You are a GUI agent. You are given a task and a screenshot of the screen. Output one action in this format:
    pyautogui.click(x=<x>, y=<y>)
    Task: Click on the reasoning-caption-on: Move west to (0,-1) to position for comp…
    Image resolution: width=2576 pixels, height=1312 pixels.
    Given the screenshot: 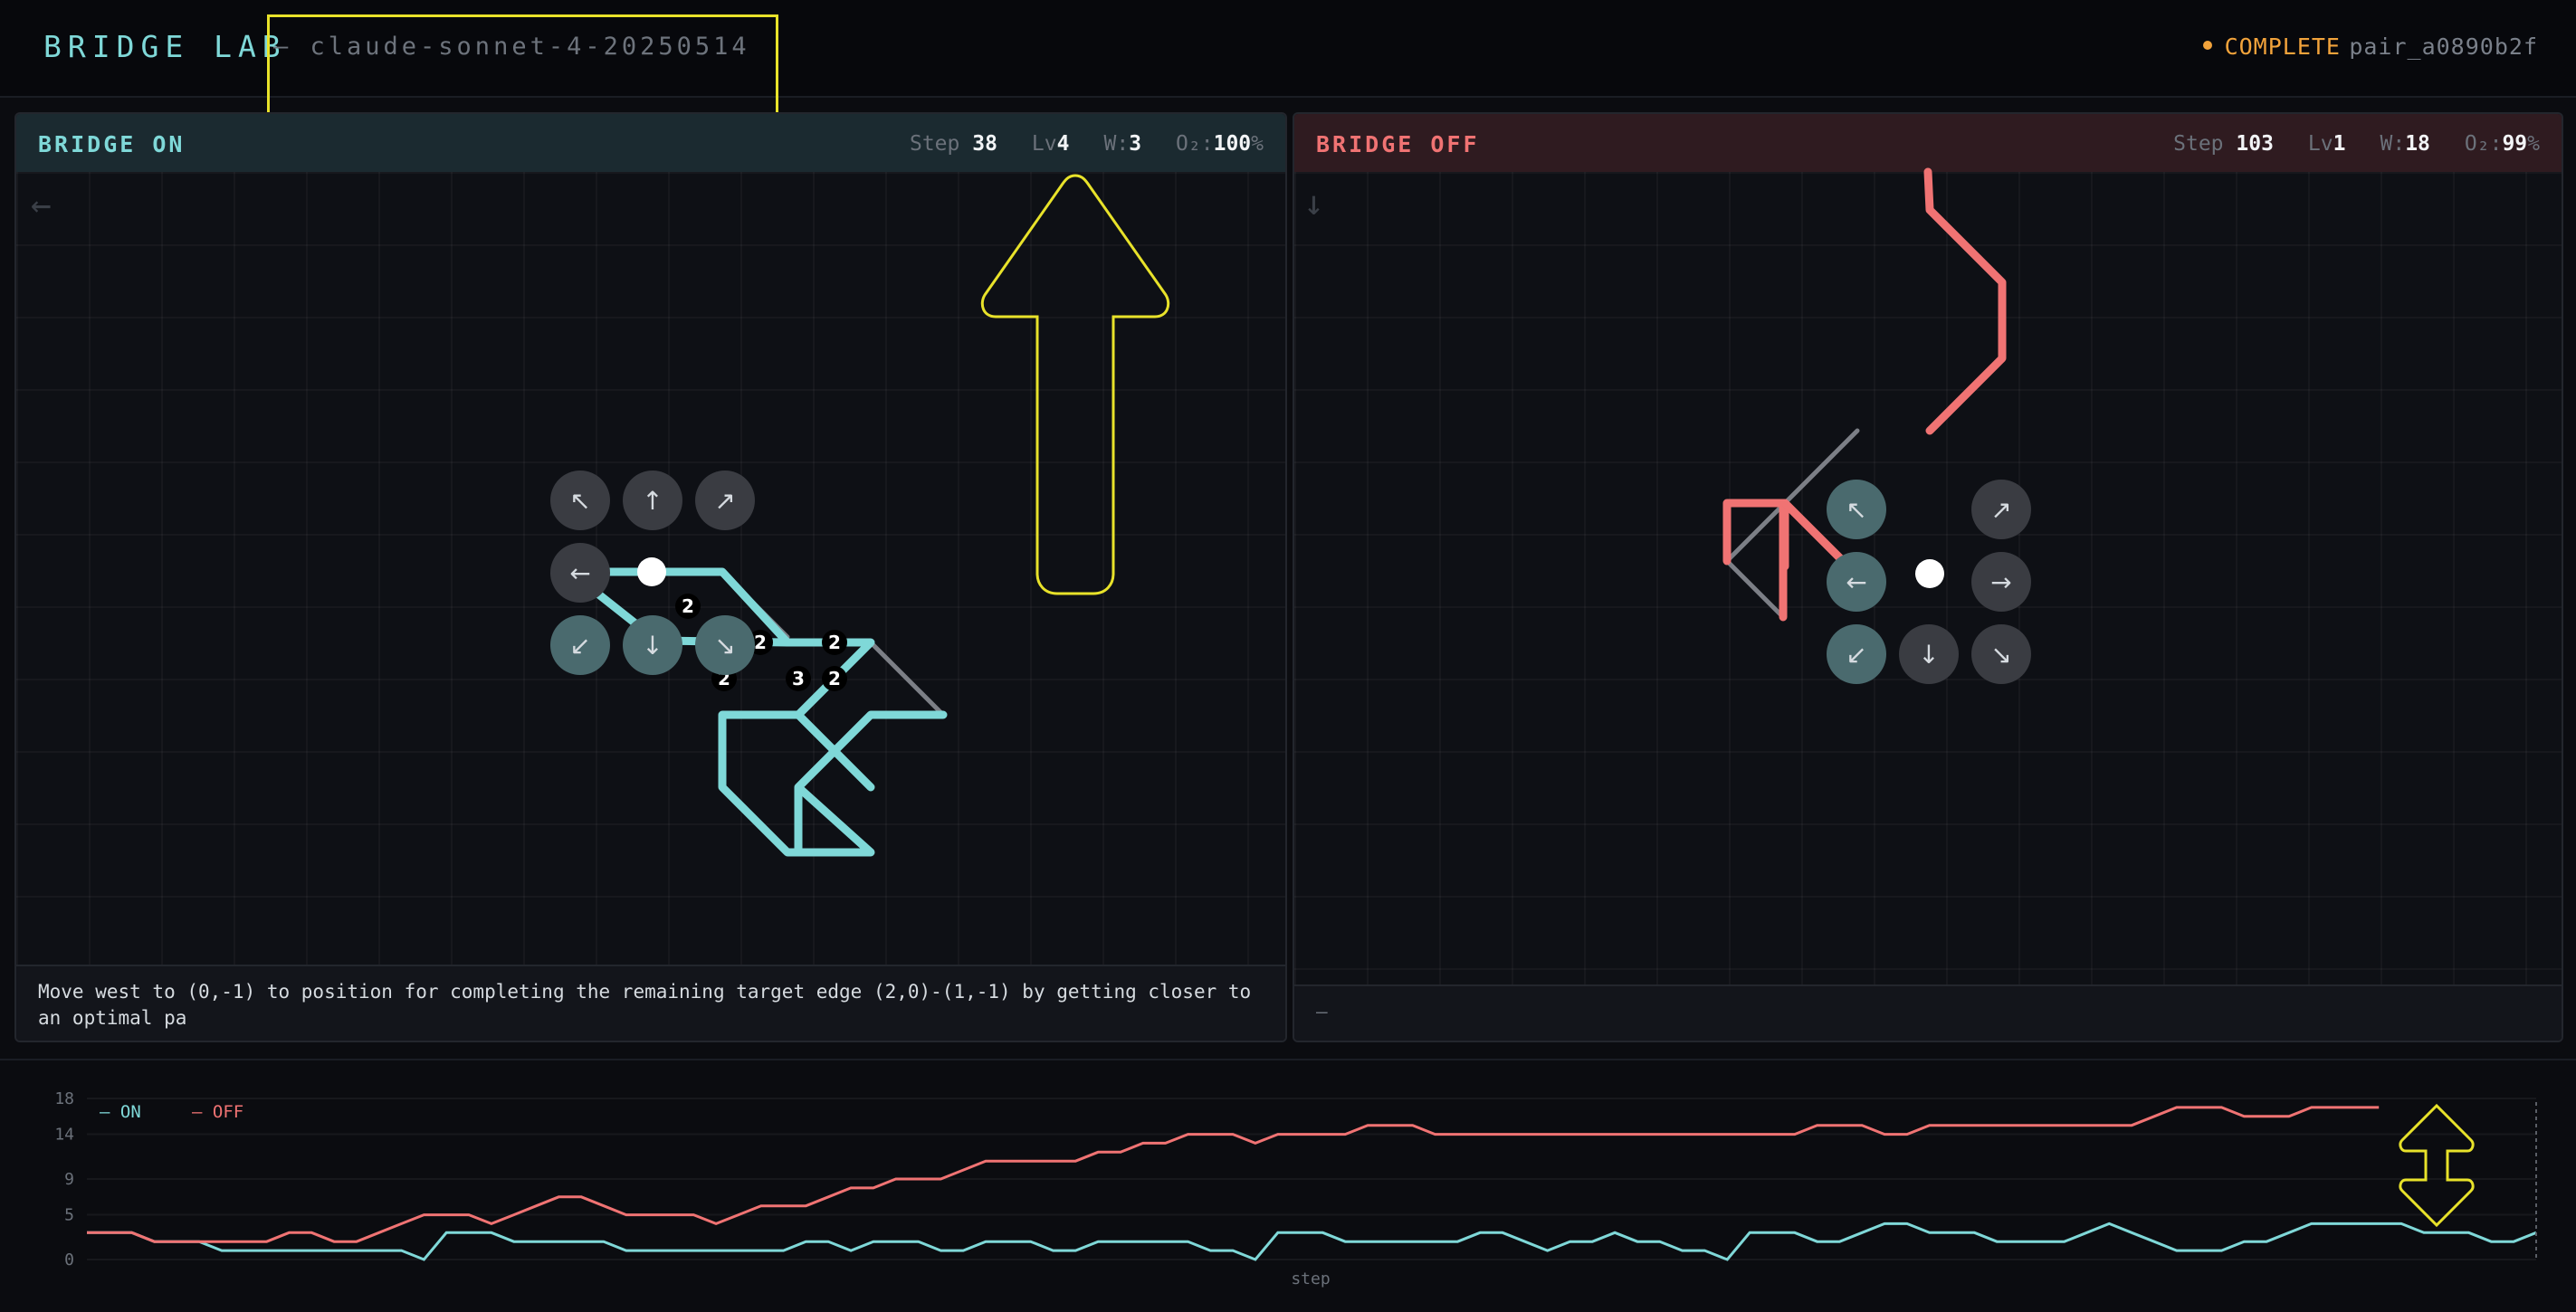 What is the action you would take?
    pyautogui.click(x=650, y=1003)
    